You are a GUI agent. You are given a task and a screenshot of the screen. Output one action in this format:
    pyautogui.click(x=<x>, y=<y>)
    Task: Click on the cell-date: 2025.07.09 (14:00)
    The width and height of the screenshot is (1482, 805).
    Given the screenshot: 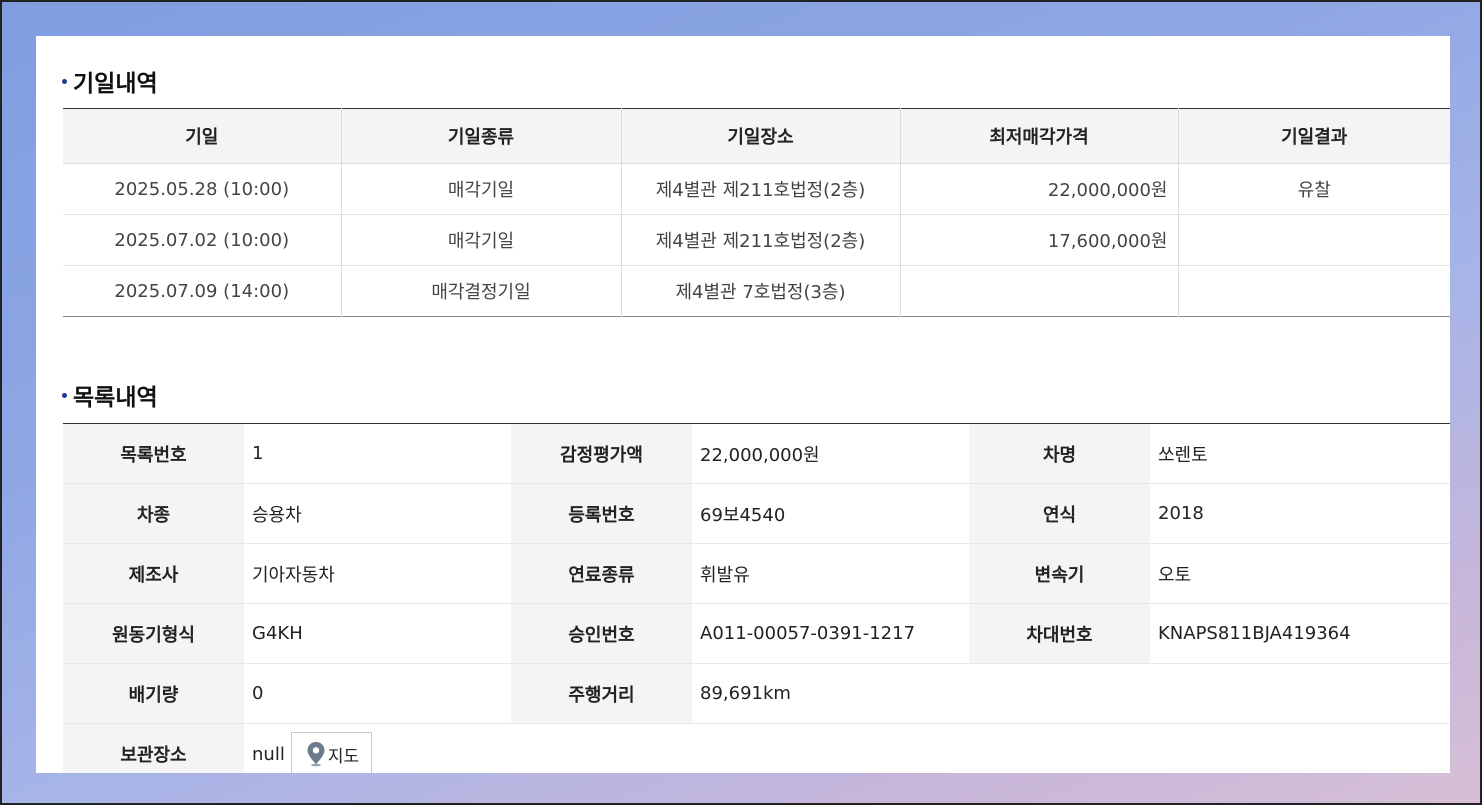 What is the action you would take?
    pyautogui.click(x=202, y=291)
    